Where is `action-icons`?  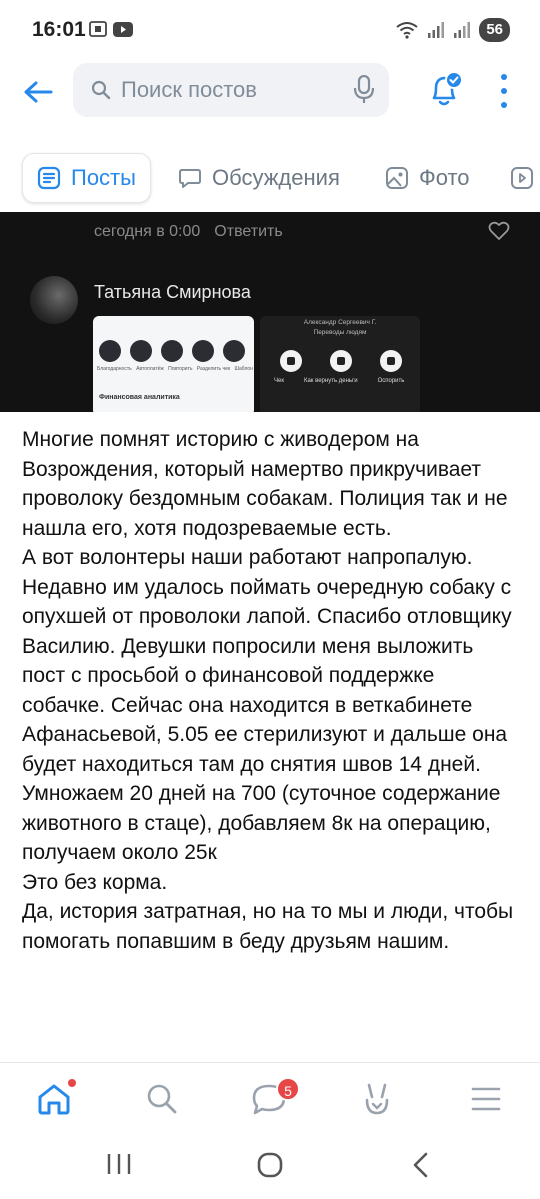 action-icons is located at coordinates (172, 351).